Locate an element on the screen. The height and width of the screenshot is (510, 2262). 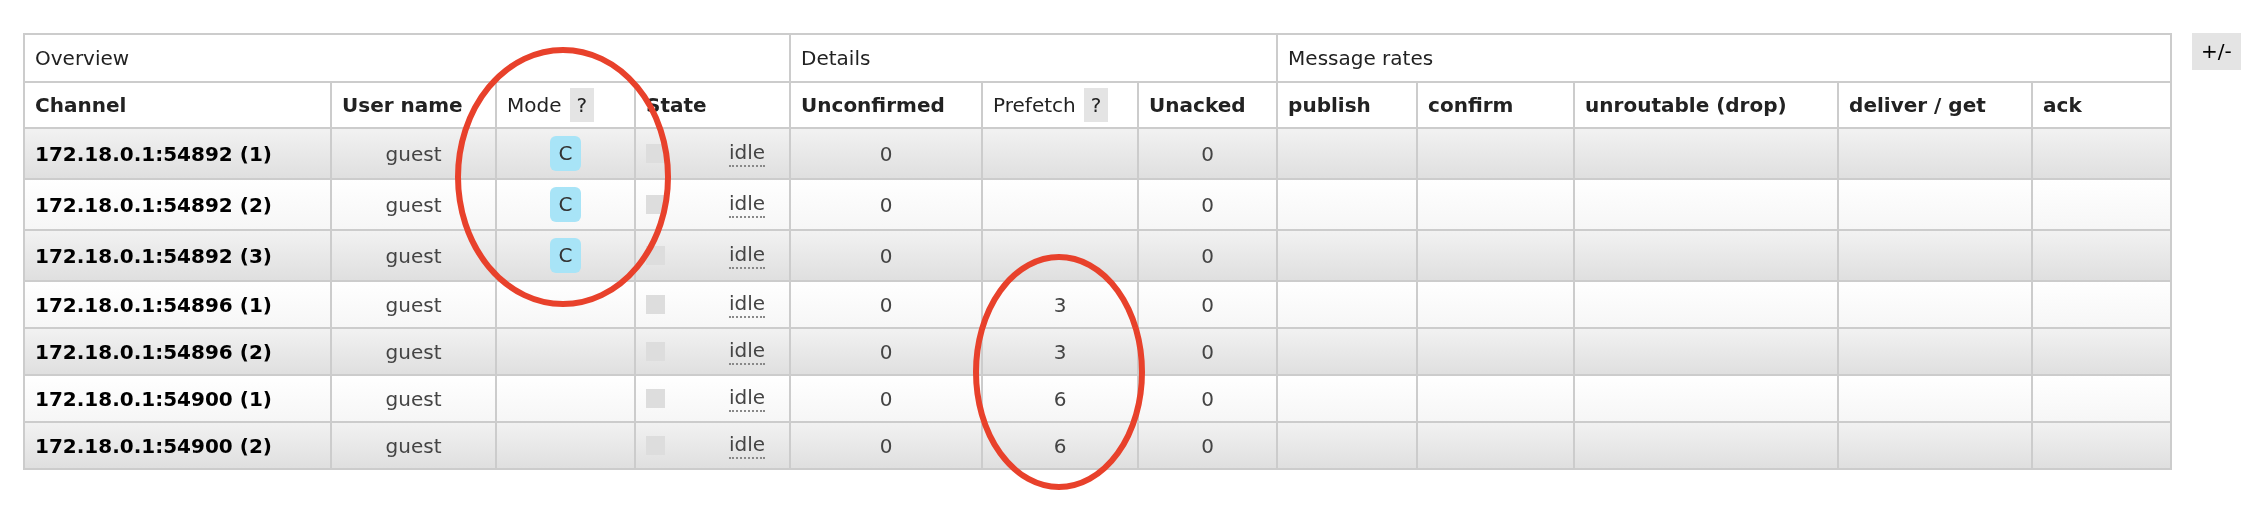
column-header: Mode is located at coordinates (534, 105).